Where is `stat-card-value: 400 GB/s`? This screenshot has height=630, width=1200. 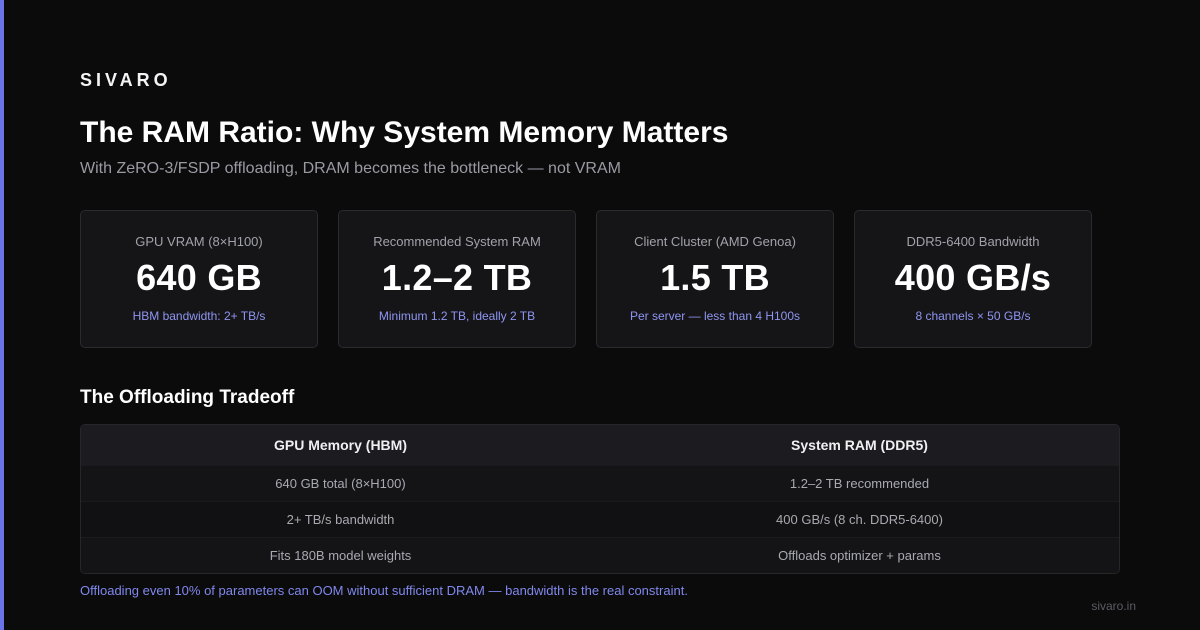 stat-card-value: 400 GB/s is located at coordinates (973, 277).